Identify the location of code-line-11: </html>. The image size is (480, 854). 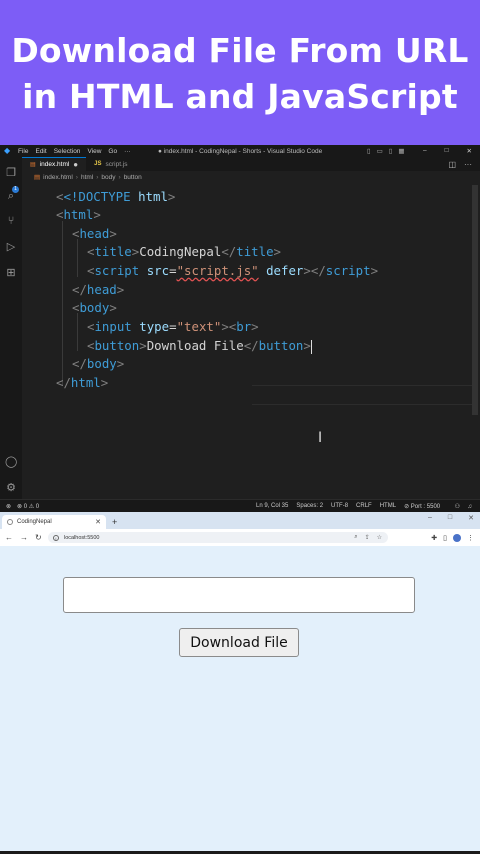
(82, 382).